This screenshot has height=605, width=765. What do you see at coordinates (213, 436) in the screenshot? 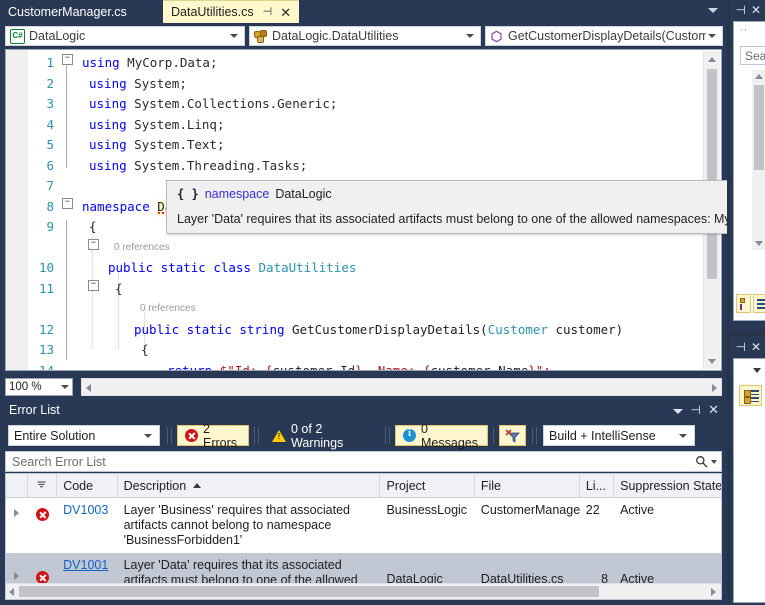
I see `errors-filter-button: 2 Errors` at bounding box center [213, 436].